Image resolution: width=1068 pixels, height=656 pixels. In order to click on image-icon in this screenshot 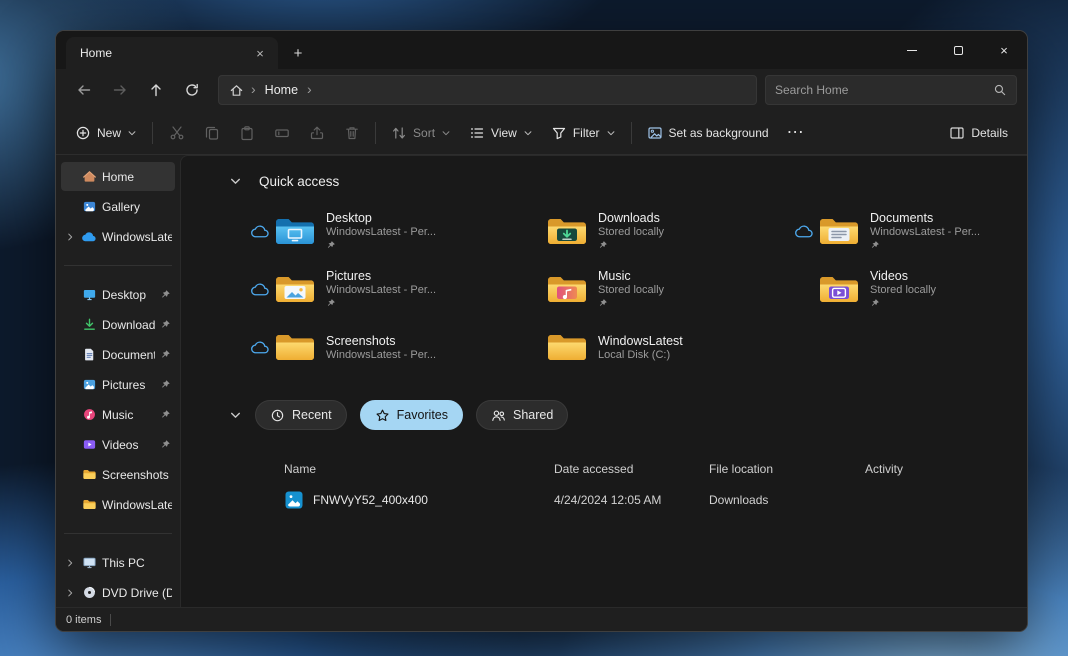, I will do `click(654, 132)`.